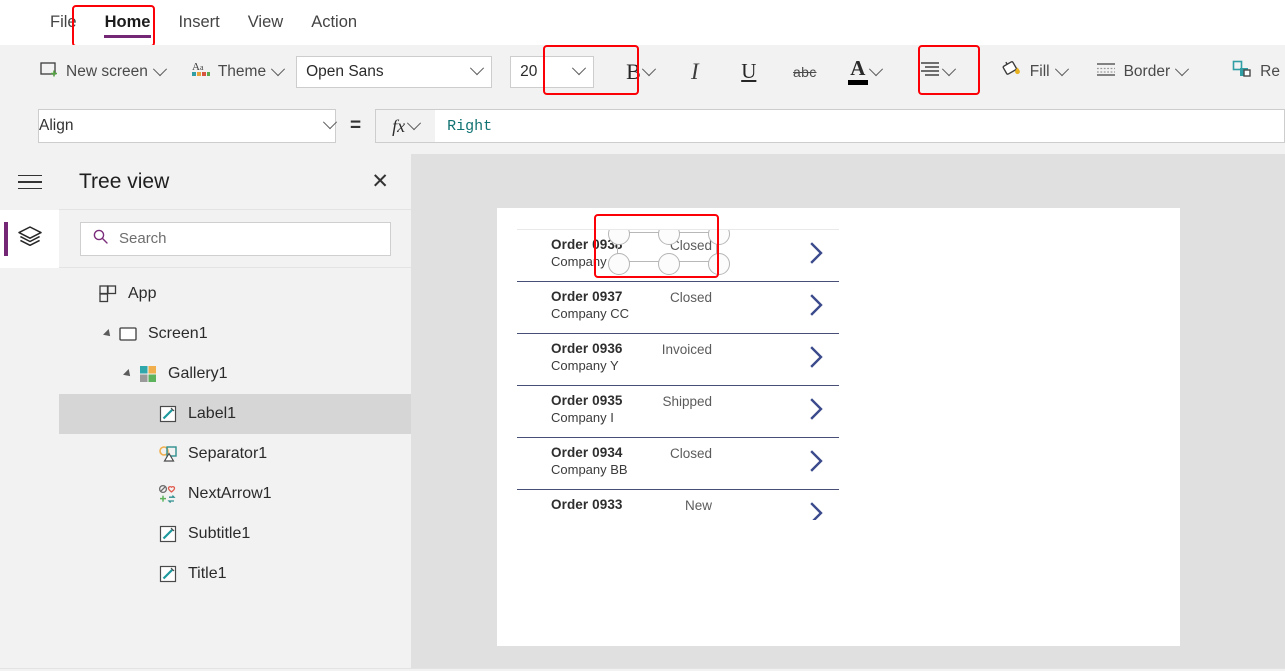 Image resolution: width=1285 pixels, height=671 pixels. What do you see at coordinates (29, 239) in the screenshot?
I see `rail-item-tree-view` at bounding box center [29, 239].